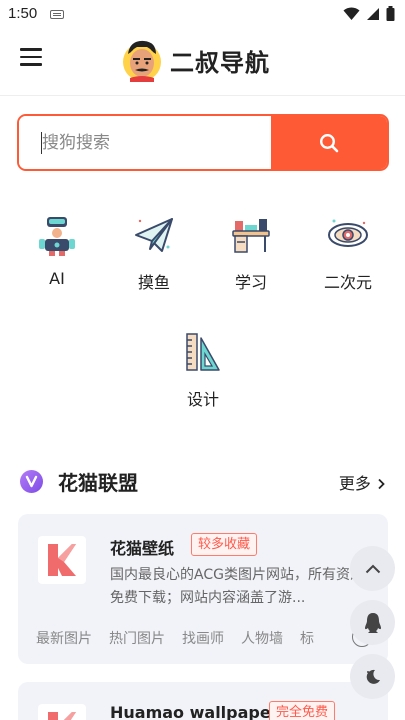 The height and width of the screenshot is (720, 405). Describe the element at coordinates (31, 481) in the screenshot. I see `section-logo-icon` at that location.